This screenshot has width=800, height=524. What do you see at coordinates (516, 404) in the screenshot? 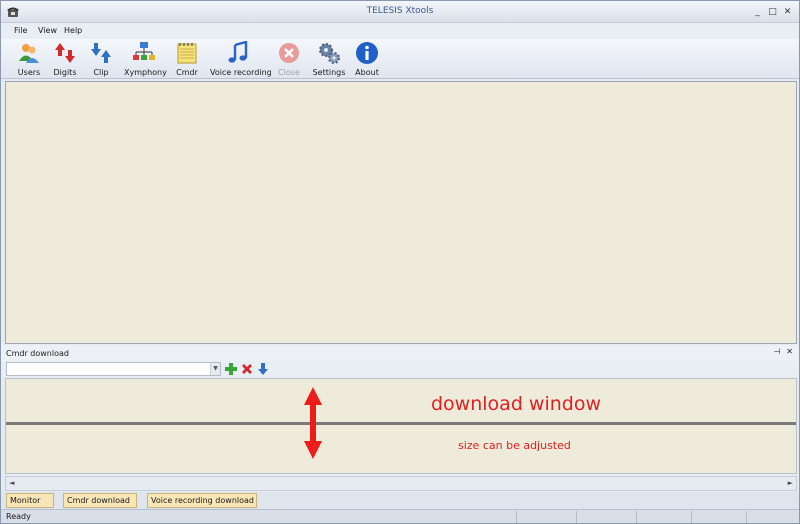
I see `download-window-annotation: download window` at bounding box center [516, 404].